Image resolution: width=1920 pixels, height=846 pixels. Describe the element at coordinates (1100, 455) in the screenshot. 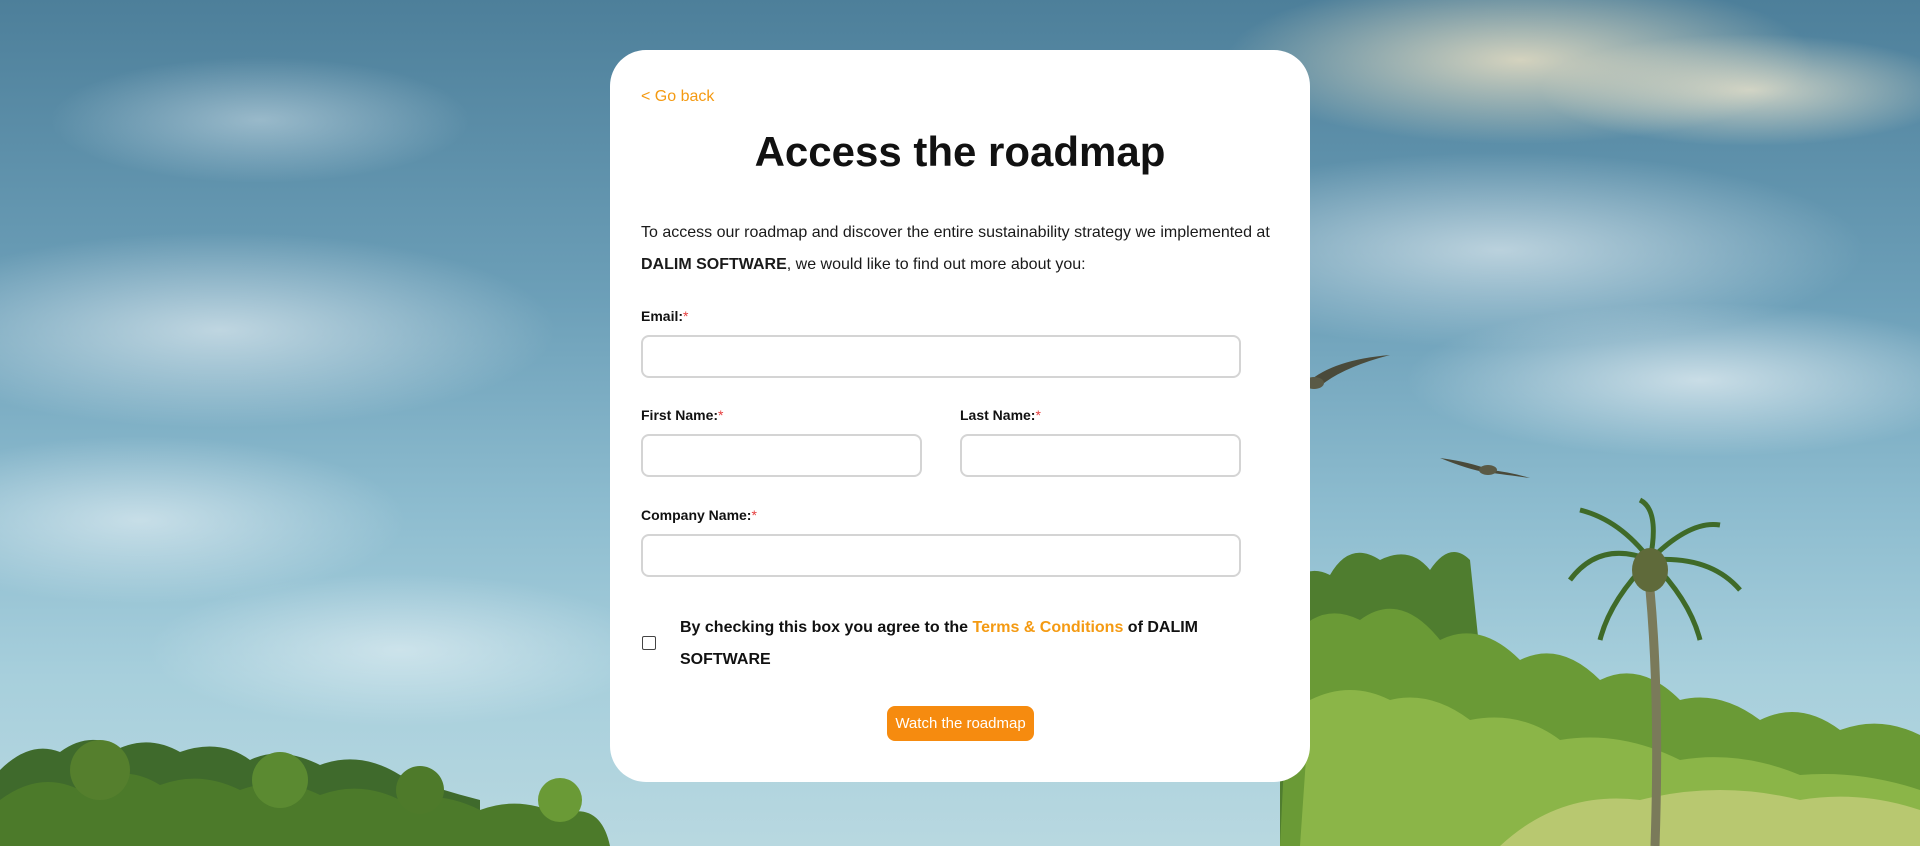

I see `last-name-field` at that location.